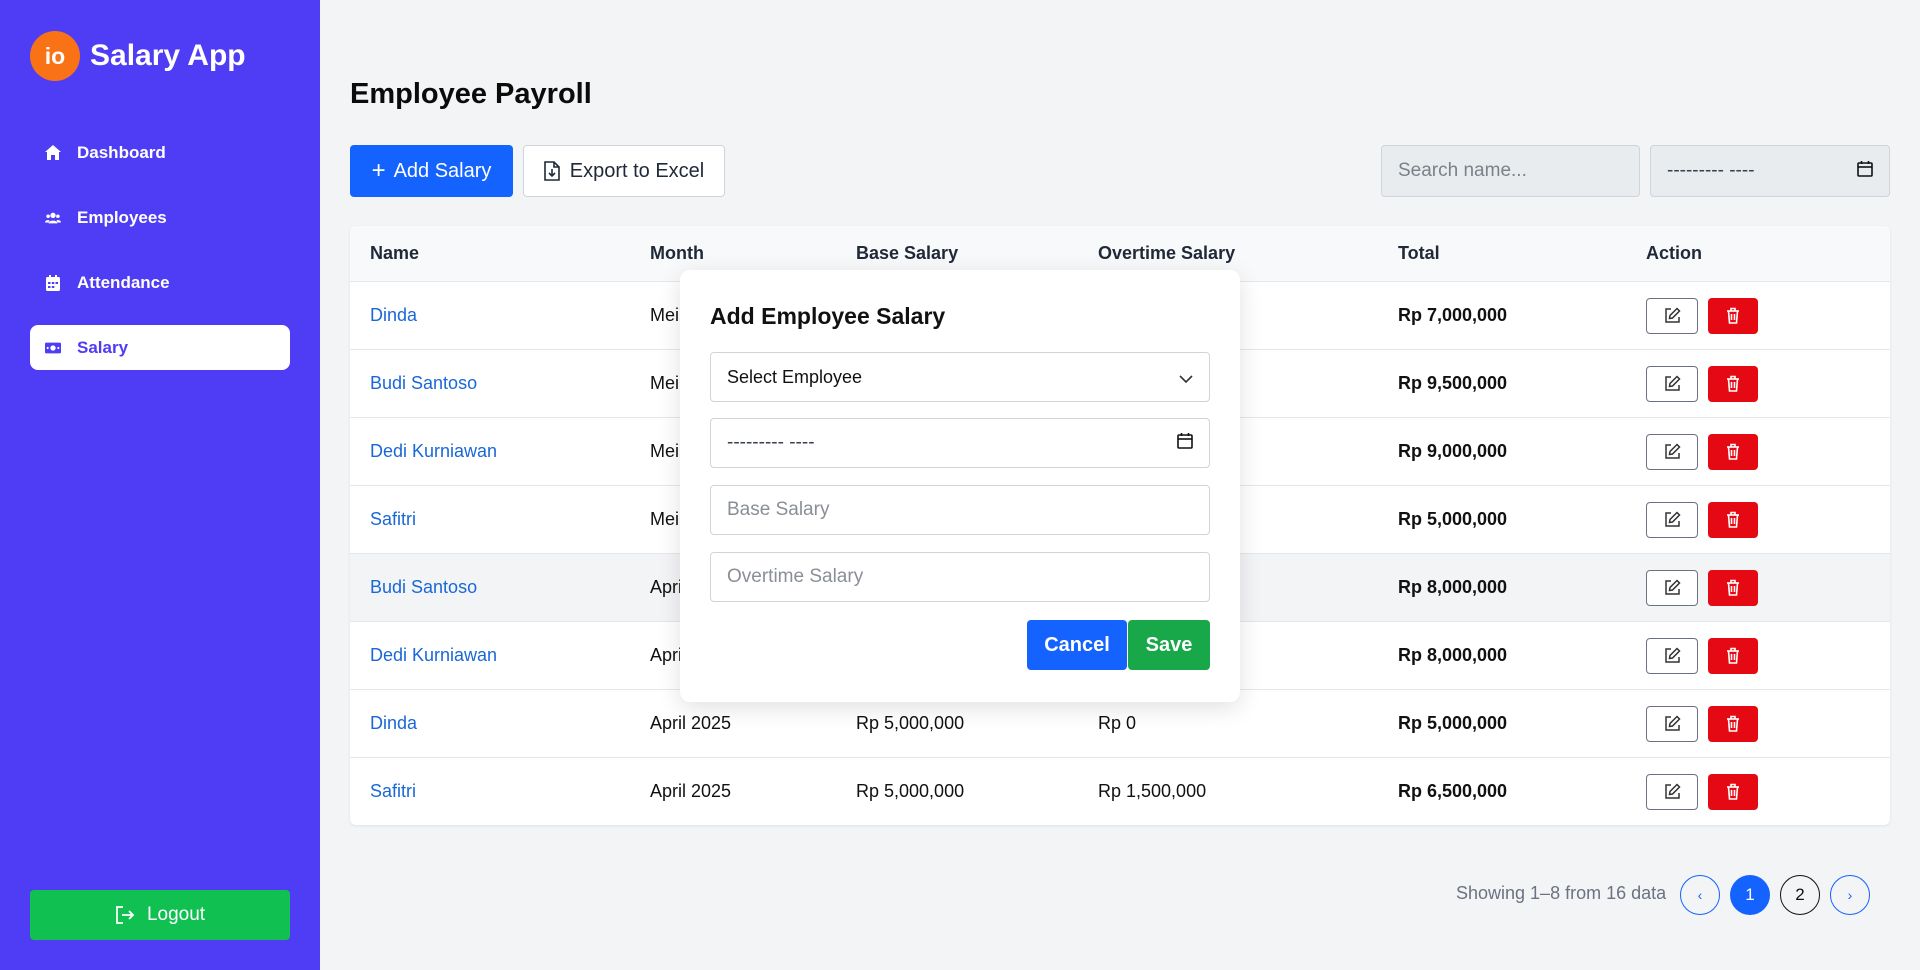 Image resolution: width=1920 pixels, height=970 pixels. Describe the element at coordinates (778, 509) in the screenshot. I see `base-salary-placeholder: Base Salary` at that location.